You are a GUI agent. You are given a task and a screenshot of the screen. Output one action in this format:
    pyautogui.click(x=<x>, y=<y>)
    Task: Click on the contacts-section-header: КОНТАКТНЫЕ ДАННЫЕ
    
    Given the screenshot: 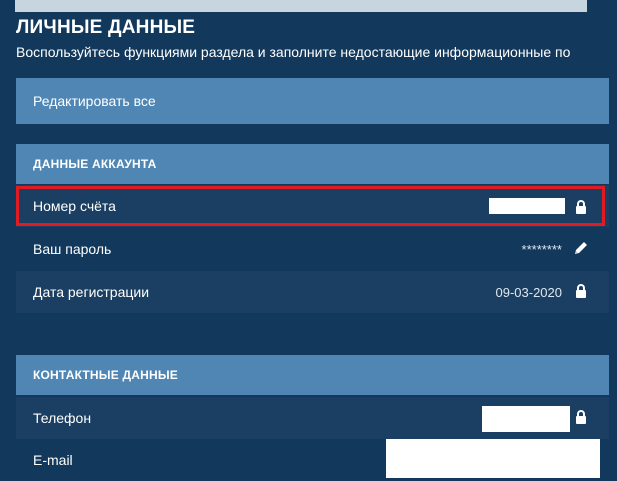 What is the action you would take?
    pyautogui.click(x=312, y=375)
    